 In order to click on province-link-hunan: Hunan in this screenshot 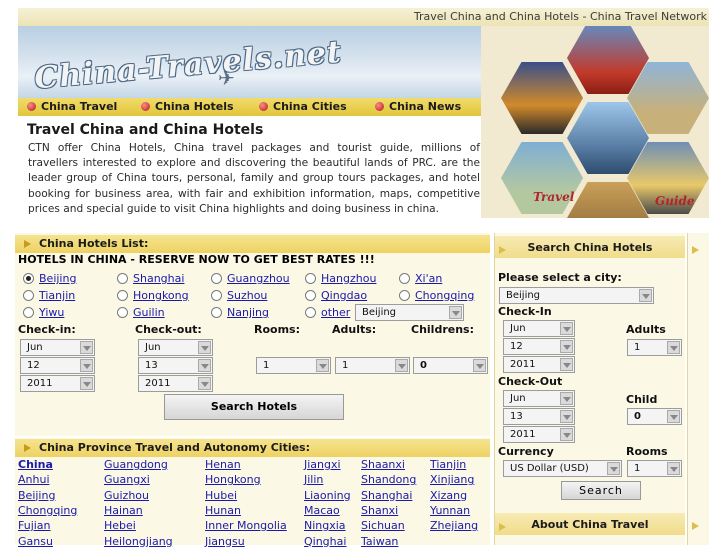, I will do `click(223, 510)`.